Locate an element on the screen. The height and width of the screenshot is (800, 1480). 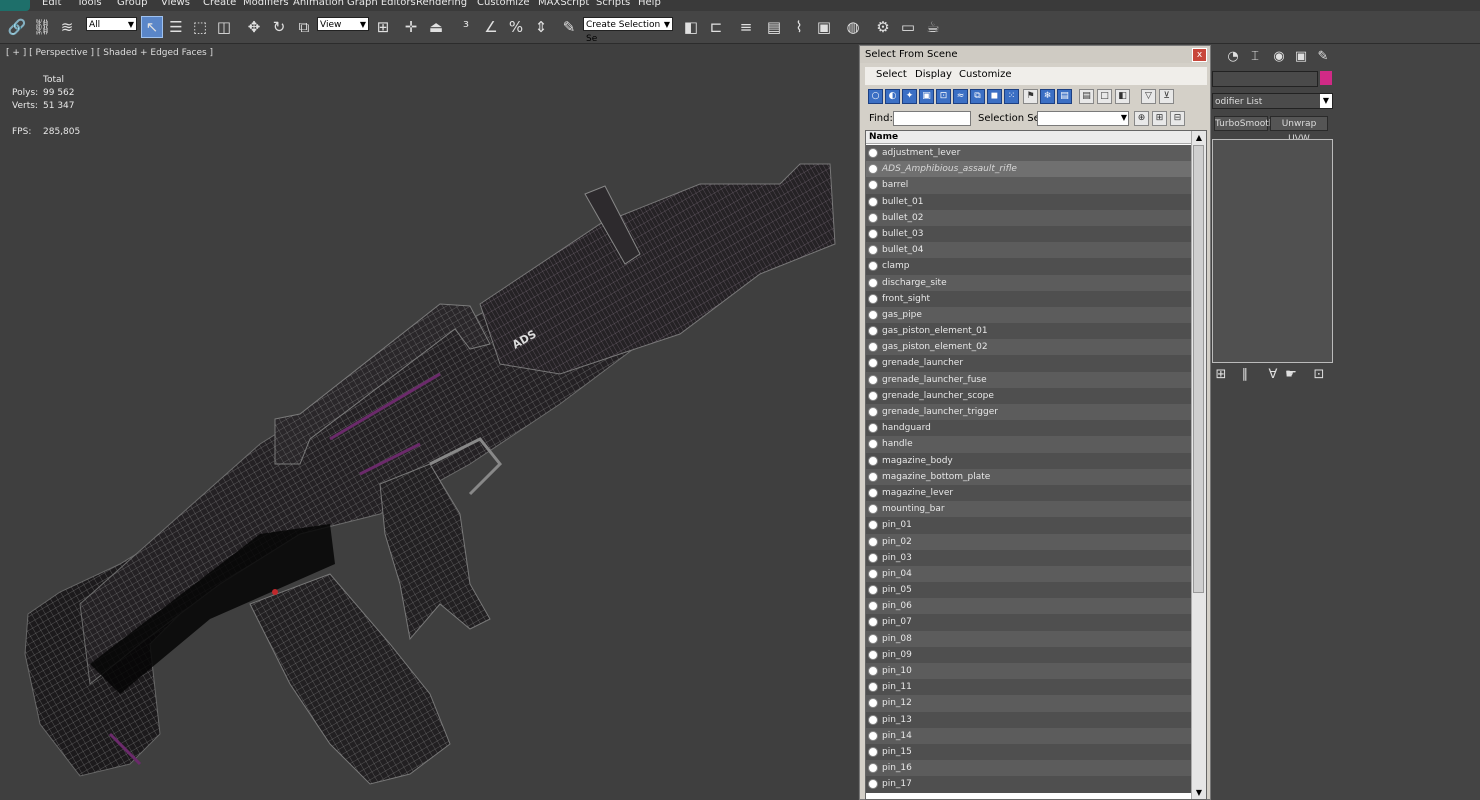
menu-animation: Animation is located at coordinates (318, 4).